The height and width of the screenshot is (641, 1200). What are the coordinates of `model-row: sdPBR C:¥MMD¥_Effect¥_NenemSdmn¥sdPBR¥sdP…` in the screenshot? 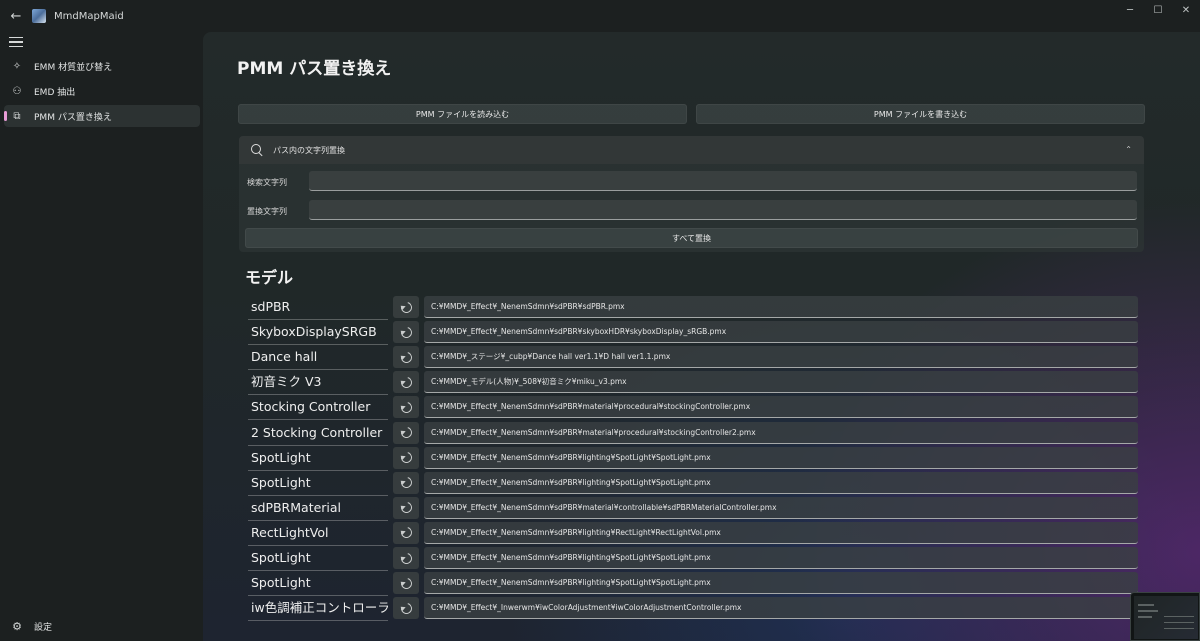 It's located at (693, 308).